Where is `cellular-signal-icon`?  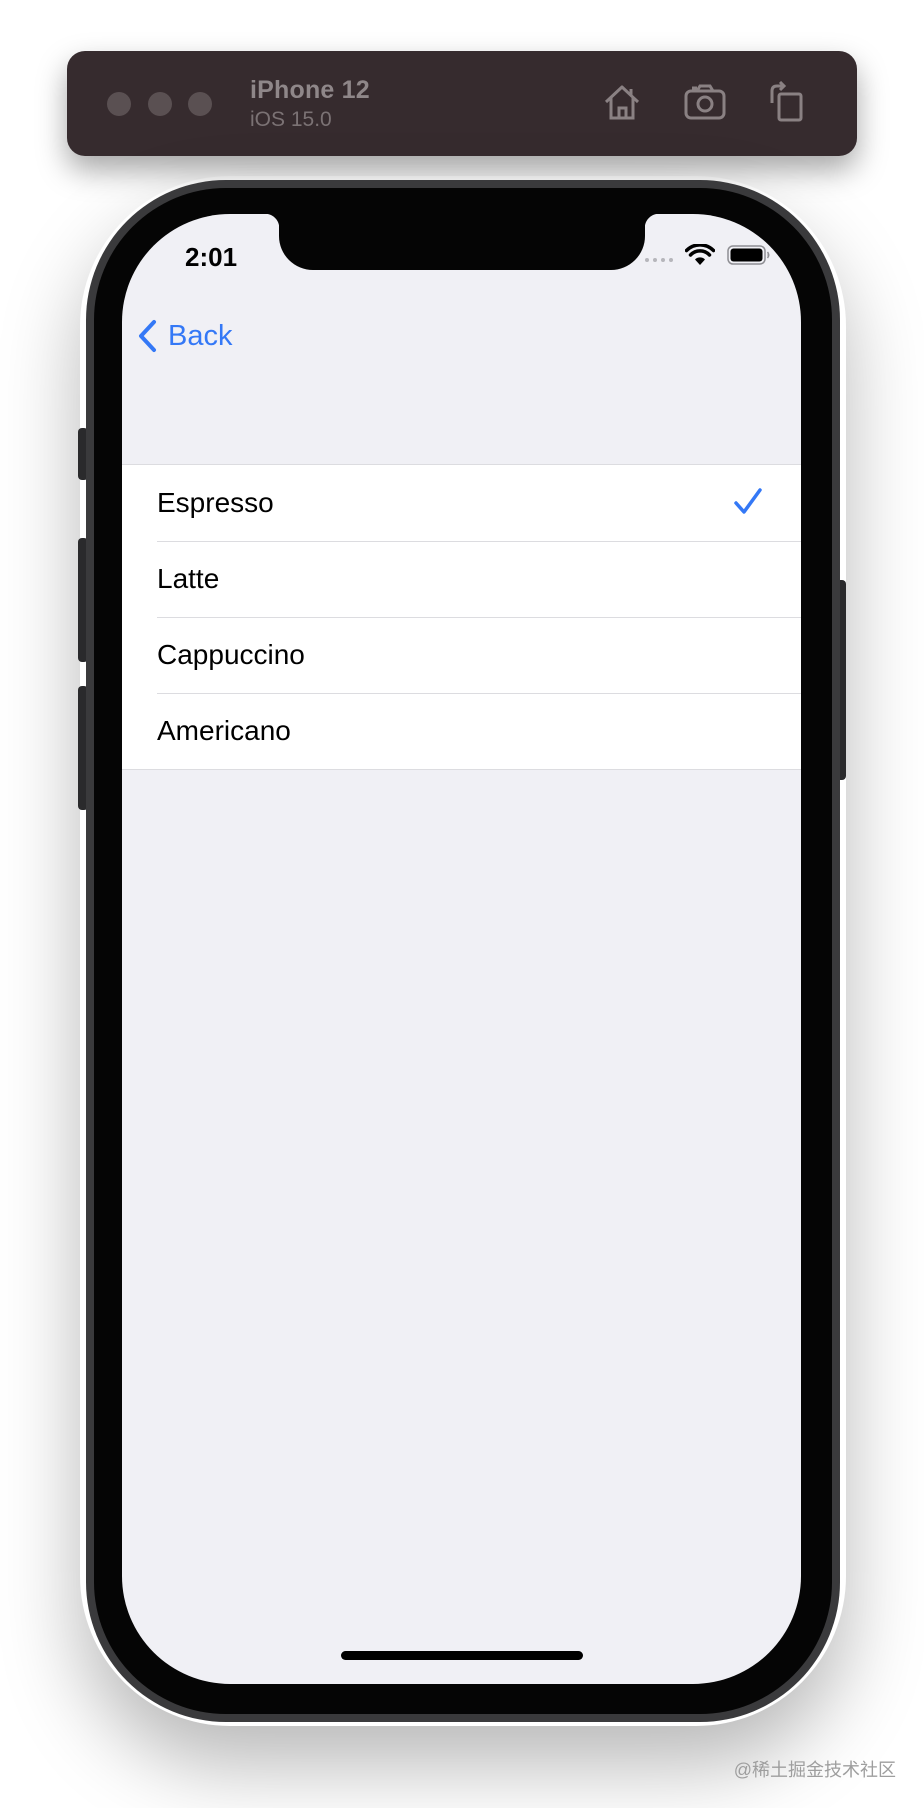
cellular-signal-icon is located at coordinates (659, 260).